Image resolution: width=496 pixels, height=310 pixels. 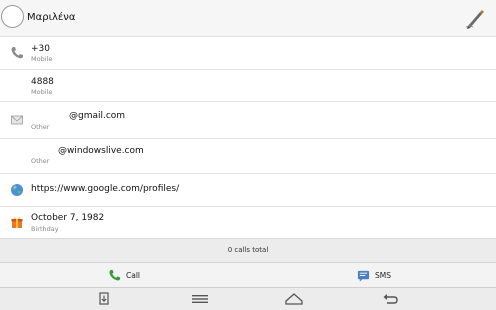 What do you see at coordinates (104, 299) in the screenshot?
I see `screenshot-icon` at bounding box center [104, 299].